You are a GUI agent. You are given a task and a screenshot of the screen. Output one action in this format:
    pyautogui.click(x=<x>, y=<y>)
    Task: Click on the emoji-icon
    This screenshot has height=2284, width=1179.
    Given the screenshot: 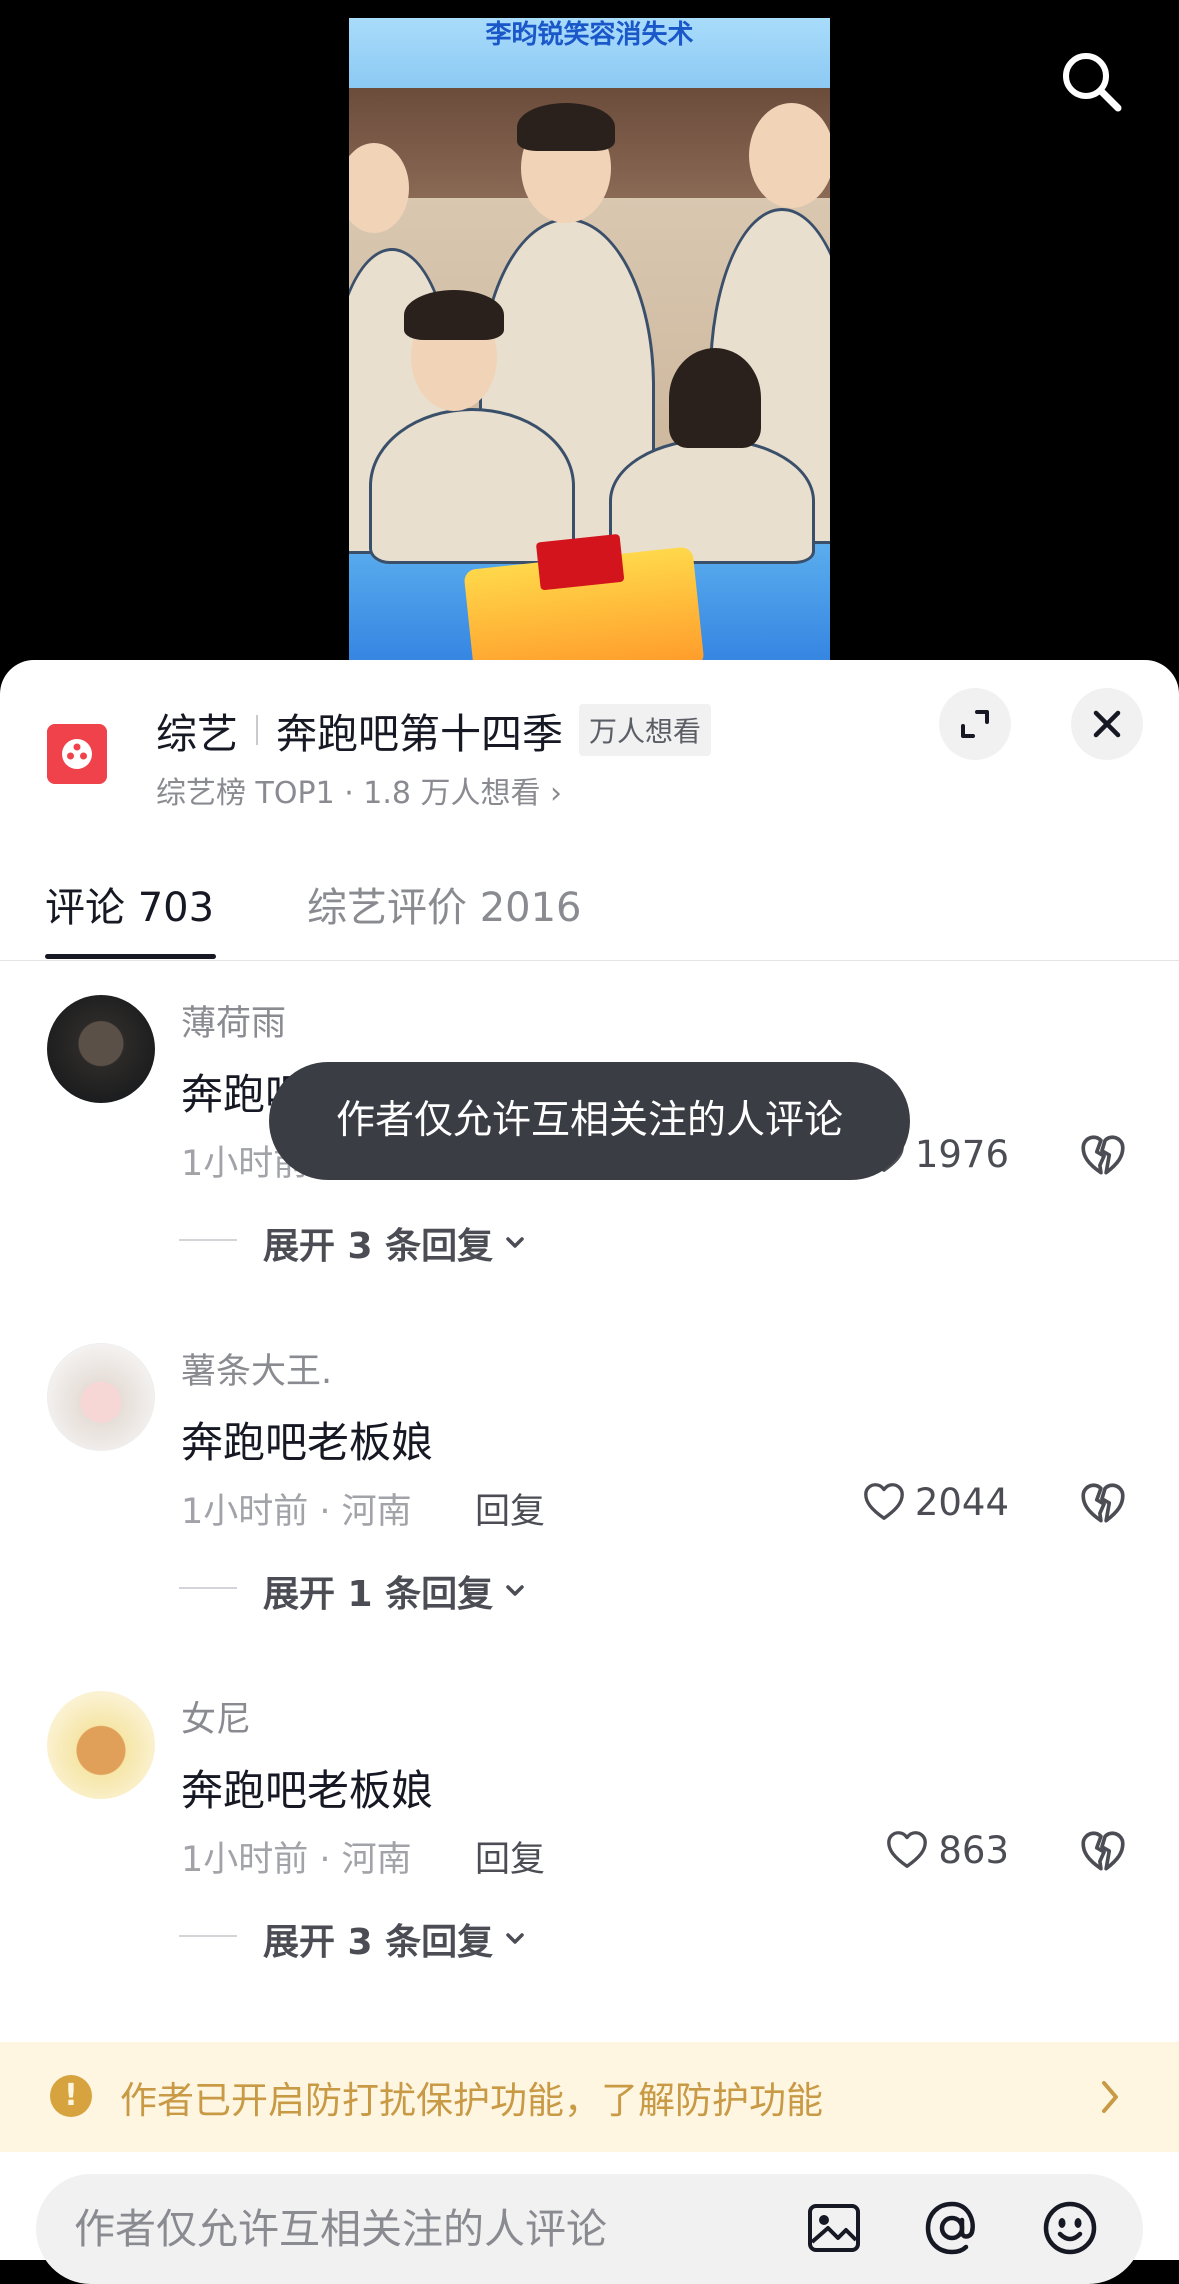 What is the action you would take?
    pyautogui.click(x=1070, y=2228)
    